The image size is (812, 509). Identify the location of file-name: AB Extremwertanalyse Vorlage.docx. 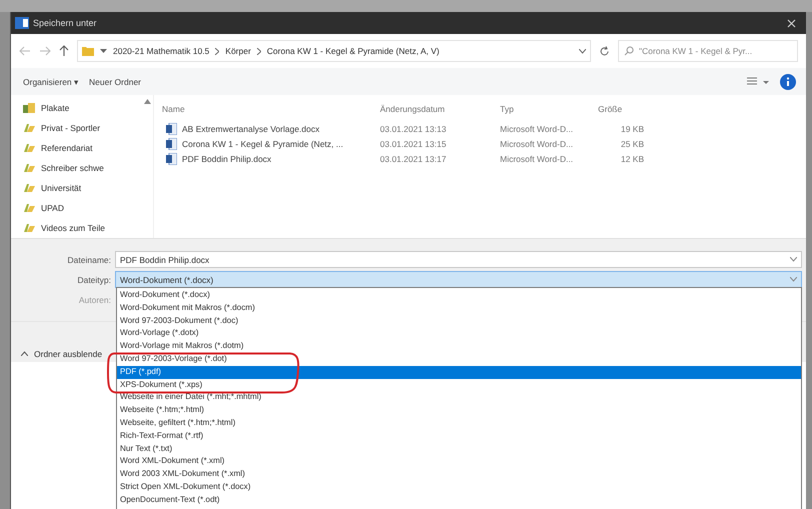
(251, 129).